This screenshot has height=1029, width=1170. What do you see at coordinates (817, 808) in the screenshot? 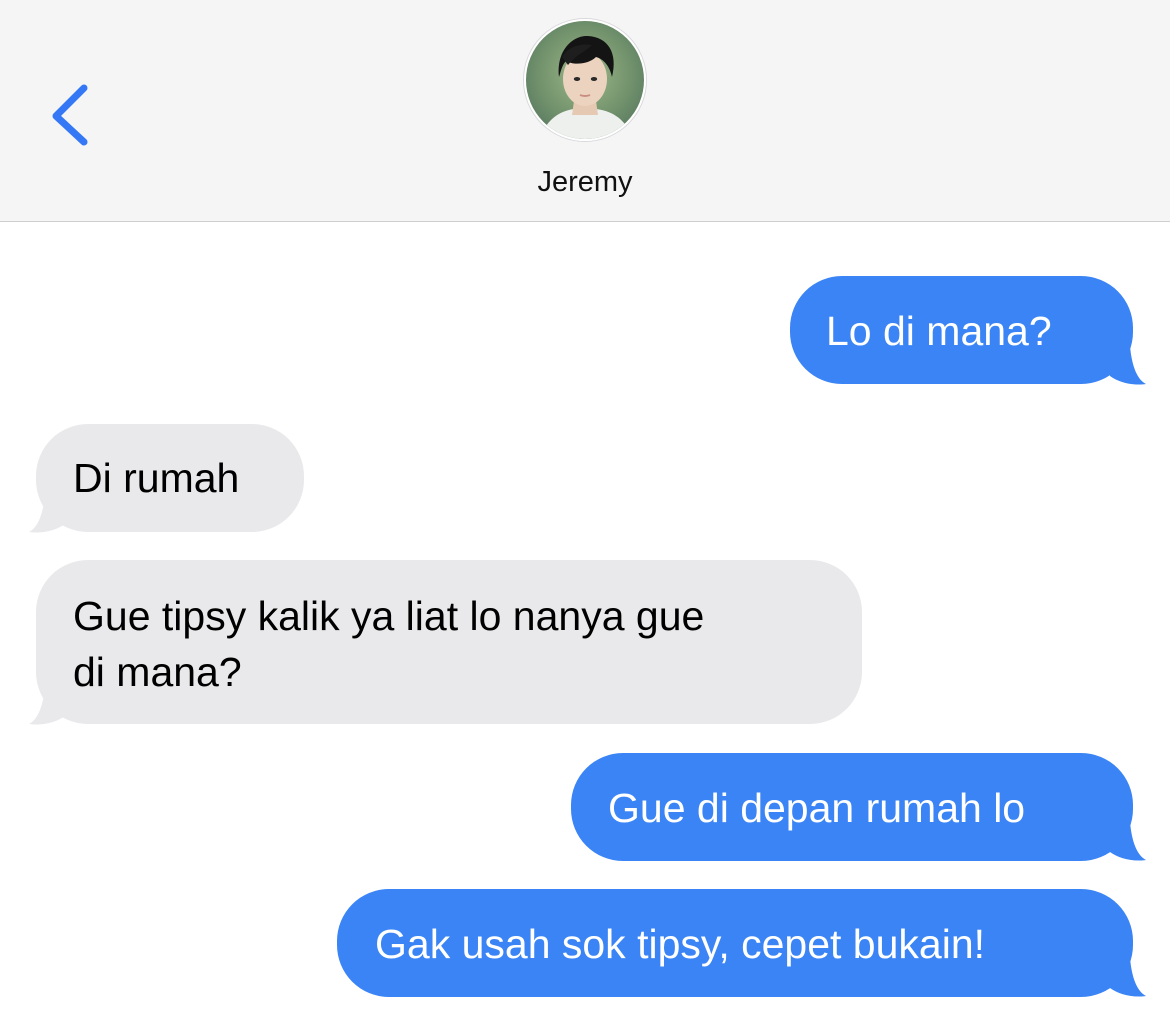
I see `message-text: Gue di depan rumah lo` at bounding box center [817, 808].